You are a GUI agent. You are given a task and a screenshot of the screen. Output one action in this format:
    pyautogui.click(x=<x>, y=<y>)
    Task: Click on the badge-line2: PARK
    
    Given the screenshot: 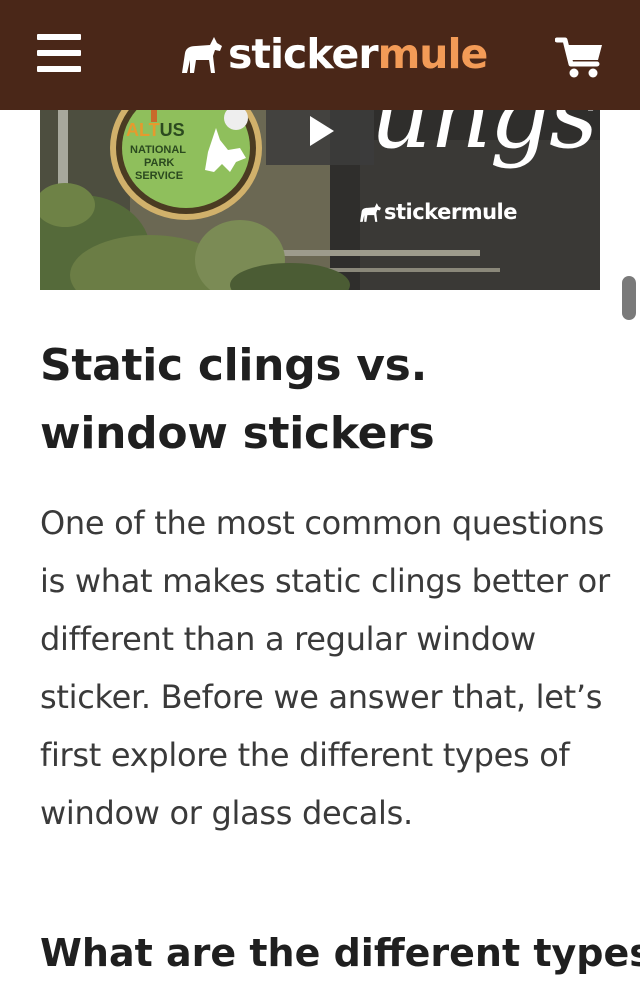 What is the action you would take?
    pyautogui.click(x=159, y=163)
    